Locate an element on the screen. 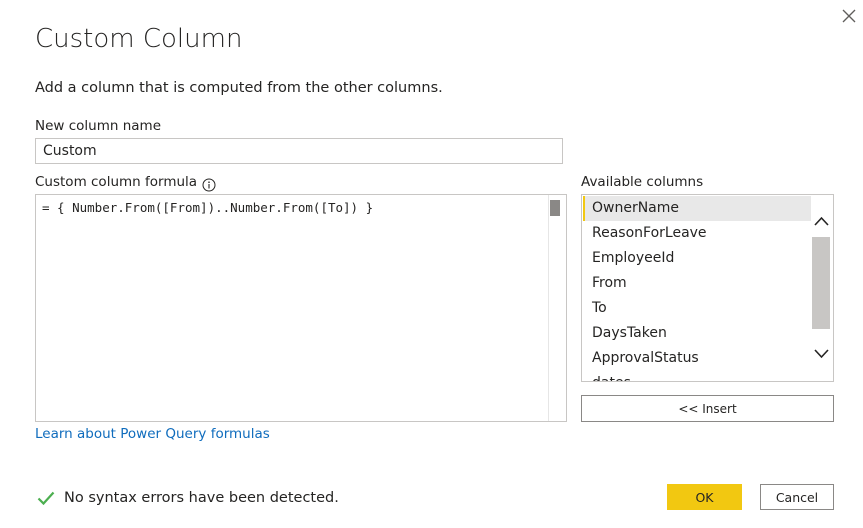 The width and height of the screenshot is (863, 528). ok-button: OK is located at coordinates (704, 497).